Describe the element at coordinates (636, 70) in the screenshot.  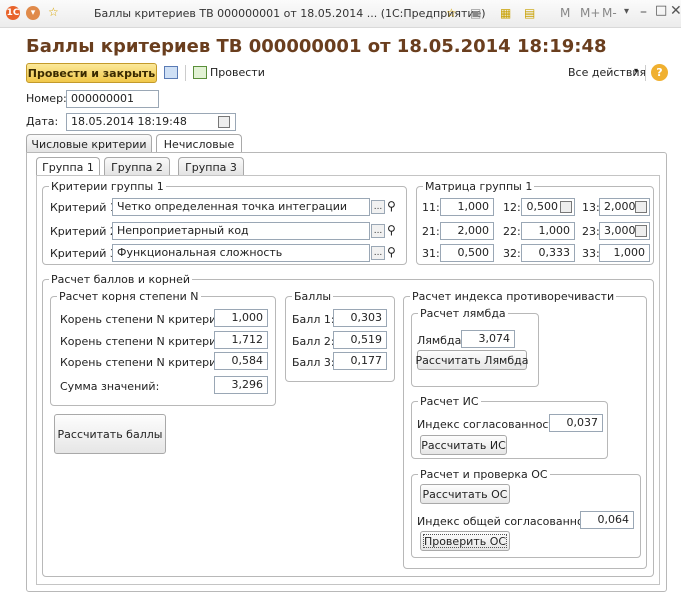
I see `all-actions-chevron-icon: ▾` at that location.